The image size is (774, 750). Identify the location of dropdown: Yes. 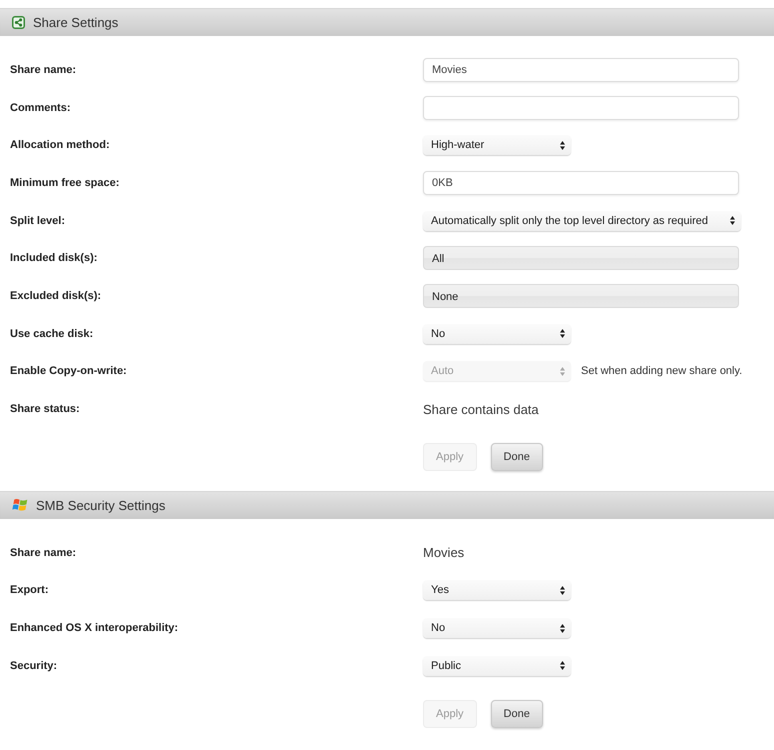
(497, 590).